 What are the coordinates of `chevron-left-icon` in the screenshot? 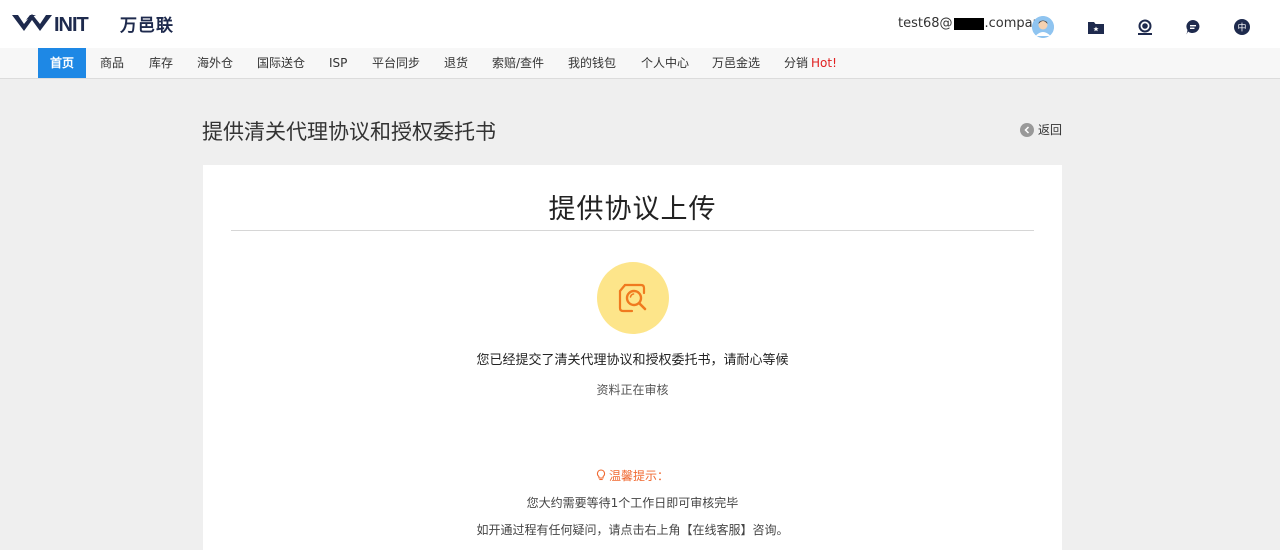 It's located at (1027, 129).